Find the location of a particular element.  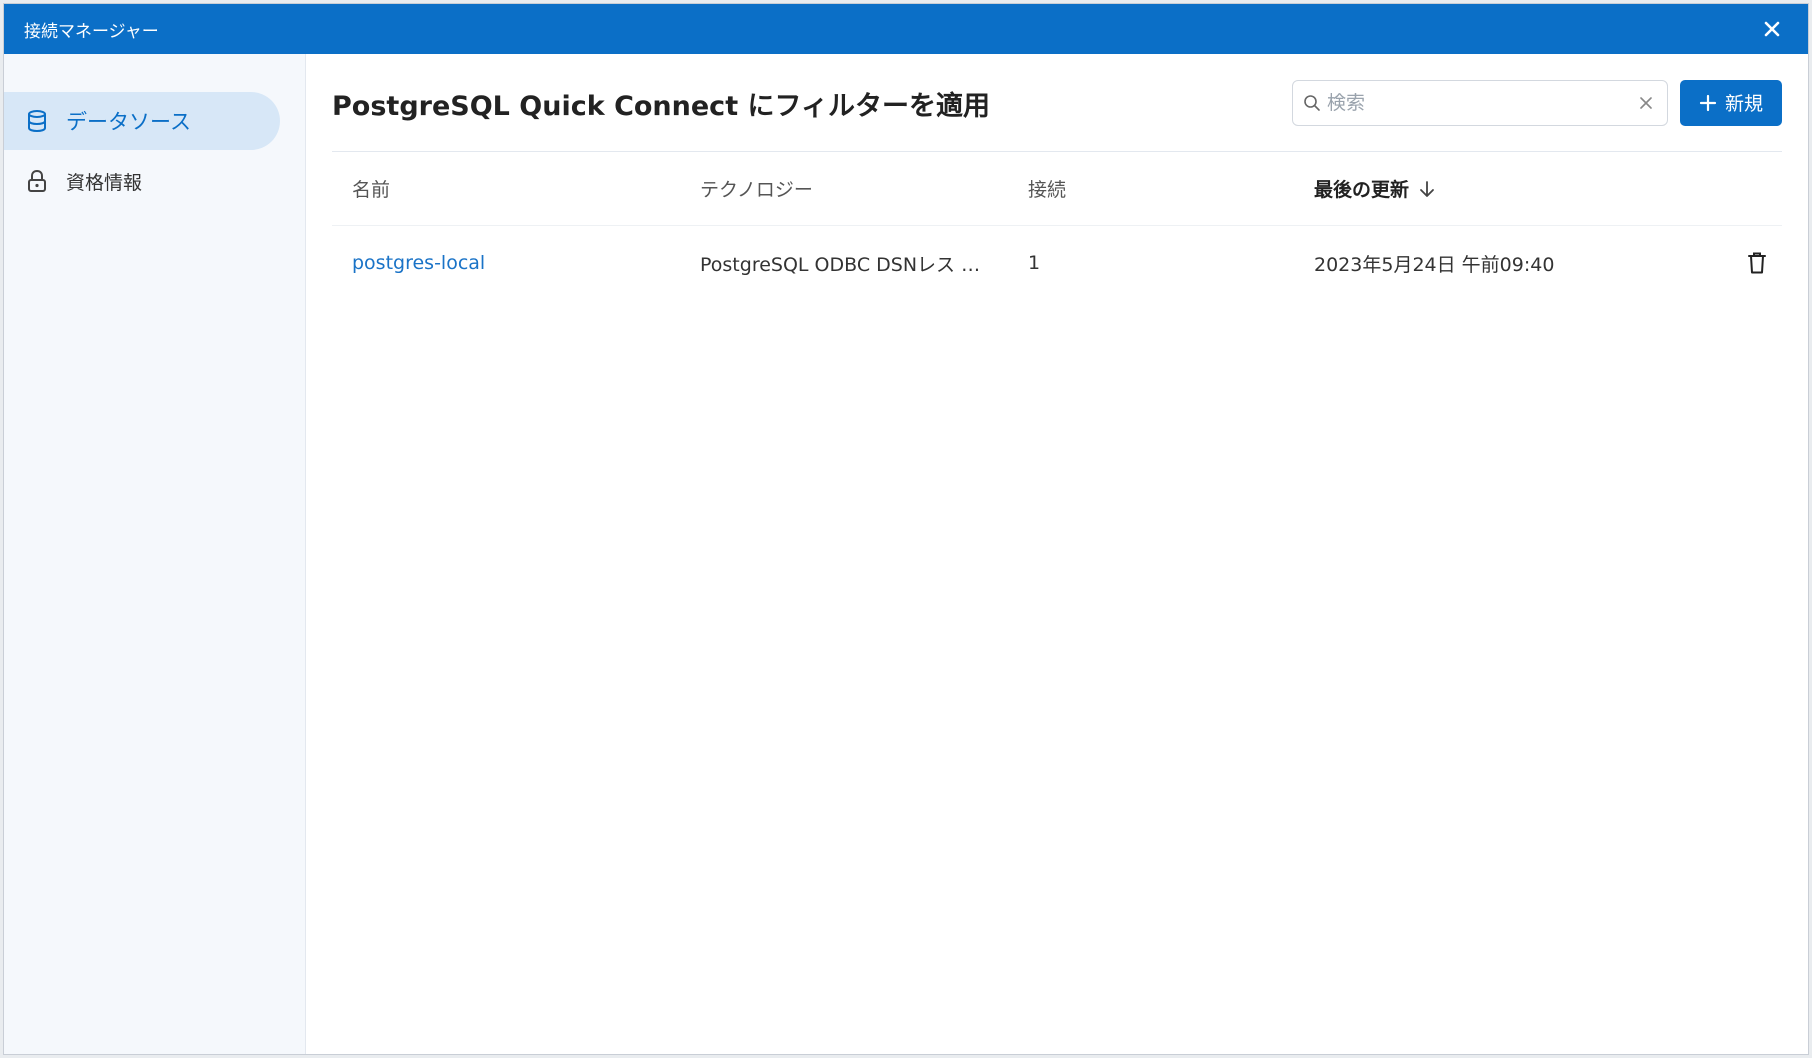

cell-actions is located at coordinates (1757, 263).